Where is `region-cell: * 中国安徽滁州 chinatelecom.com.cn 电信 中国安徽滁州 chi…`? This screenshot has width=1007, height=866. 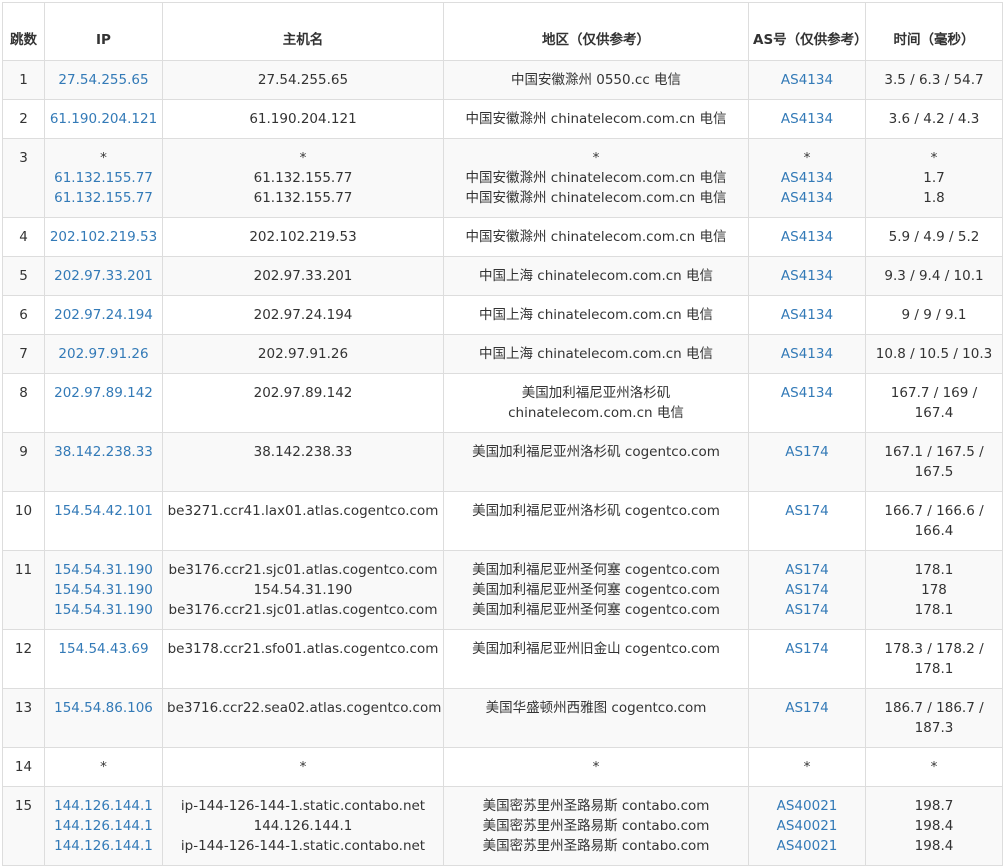 region-cell: * 中国安徽滁州 chinatelecom.com.cn 电信 中国安徽滁州 chi… is located at coordinates (596, 178).